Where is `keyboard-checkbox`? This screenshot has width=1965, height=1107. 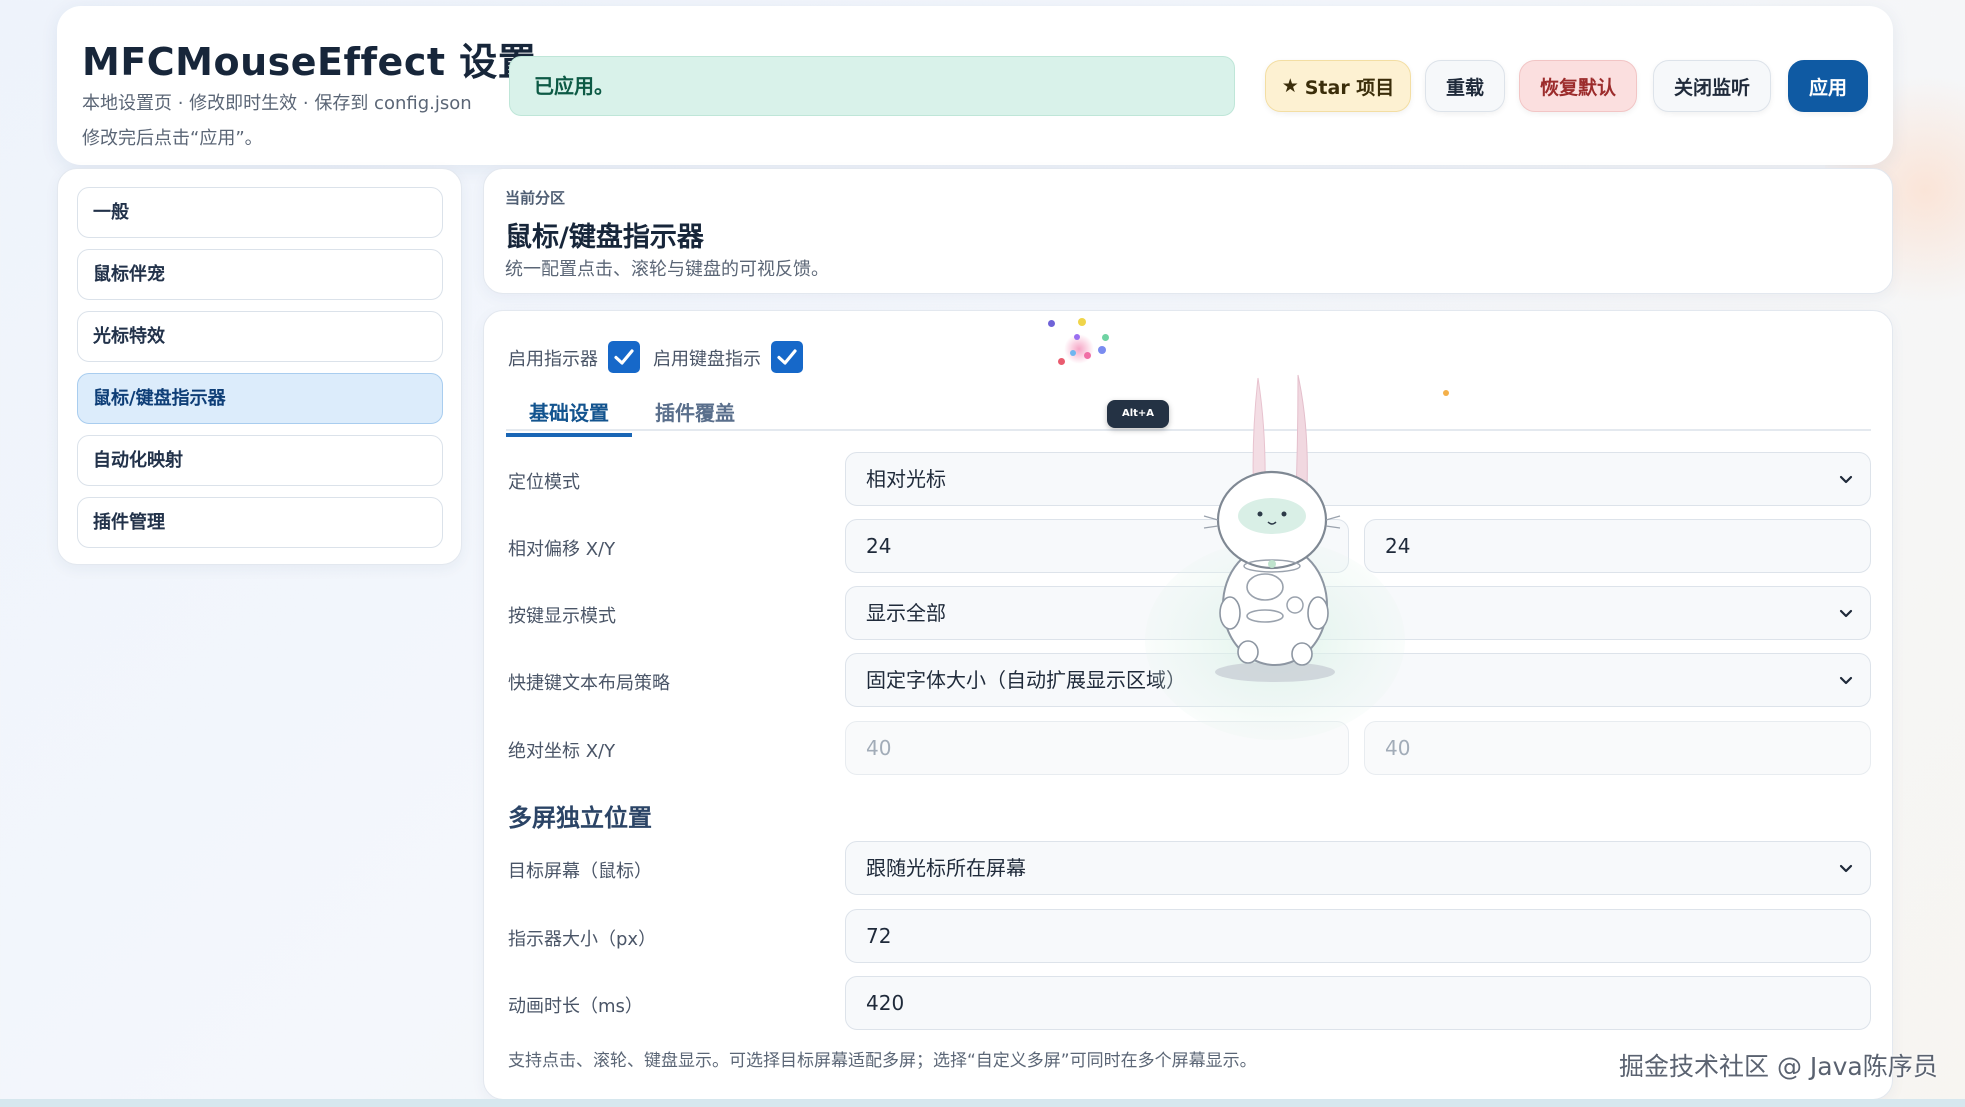 keyboard-checkbox is located at coordinates (787, 357).